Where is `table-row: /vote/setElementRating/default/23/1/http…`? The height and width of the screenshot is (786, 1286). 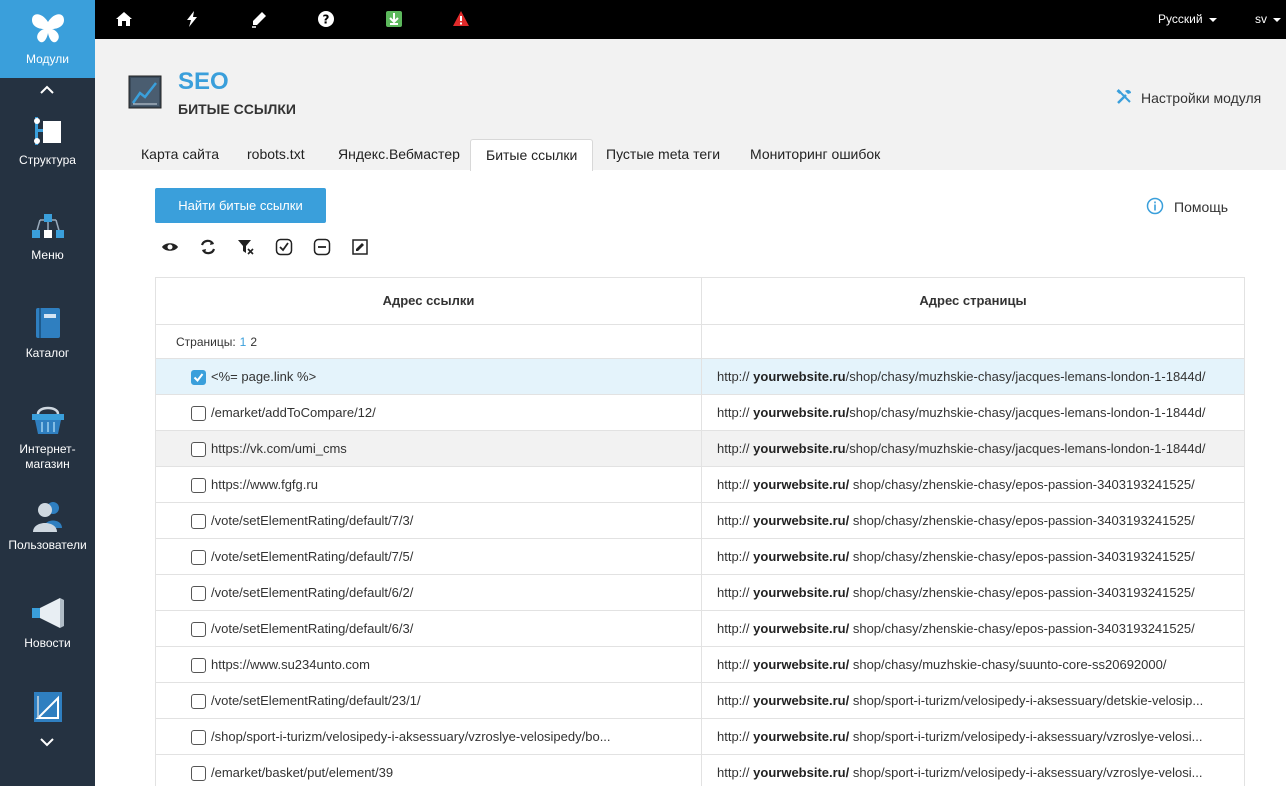
table-row: /vote/setElementRating/default/23/1/http… is located at coordinates (700, 701).